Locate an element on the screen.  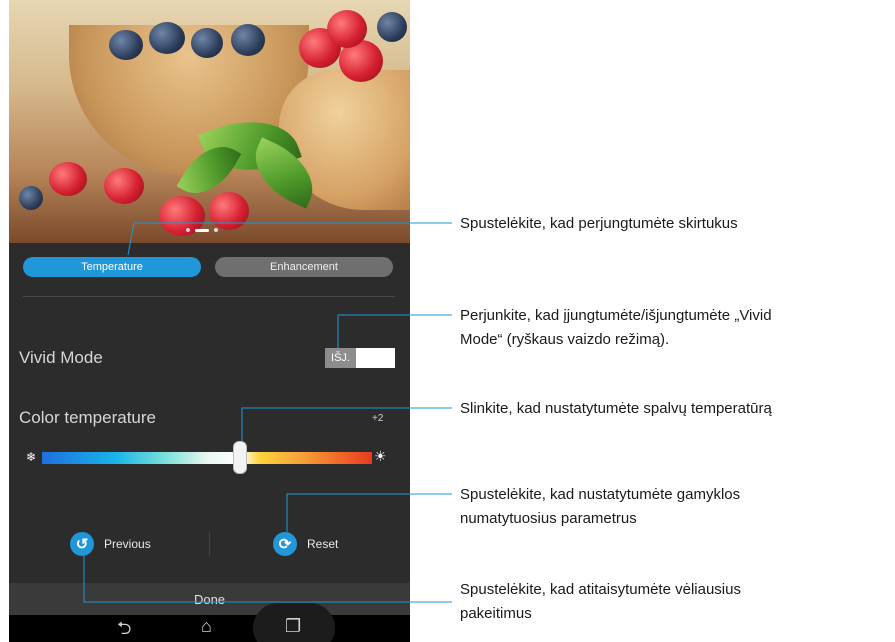
color-temperature-slider-thumb is located at coordinates (240, 457).